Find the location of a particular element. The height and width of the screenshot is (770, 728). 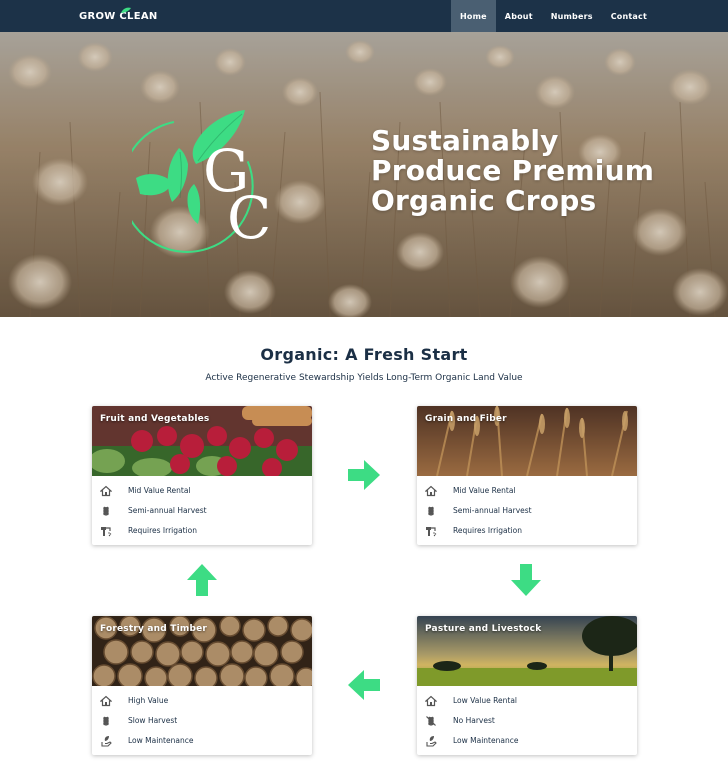

nav-item-home: Home is located at coordinates (473, 16).